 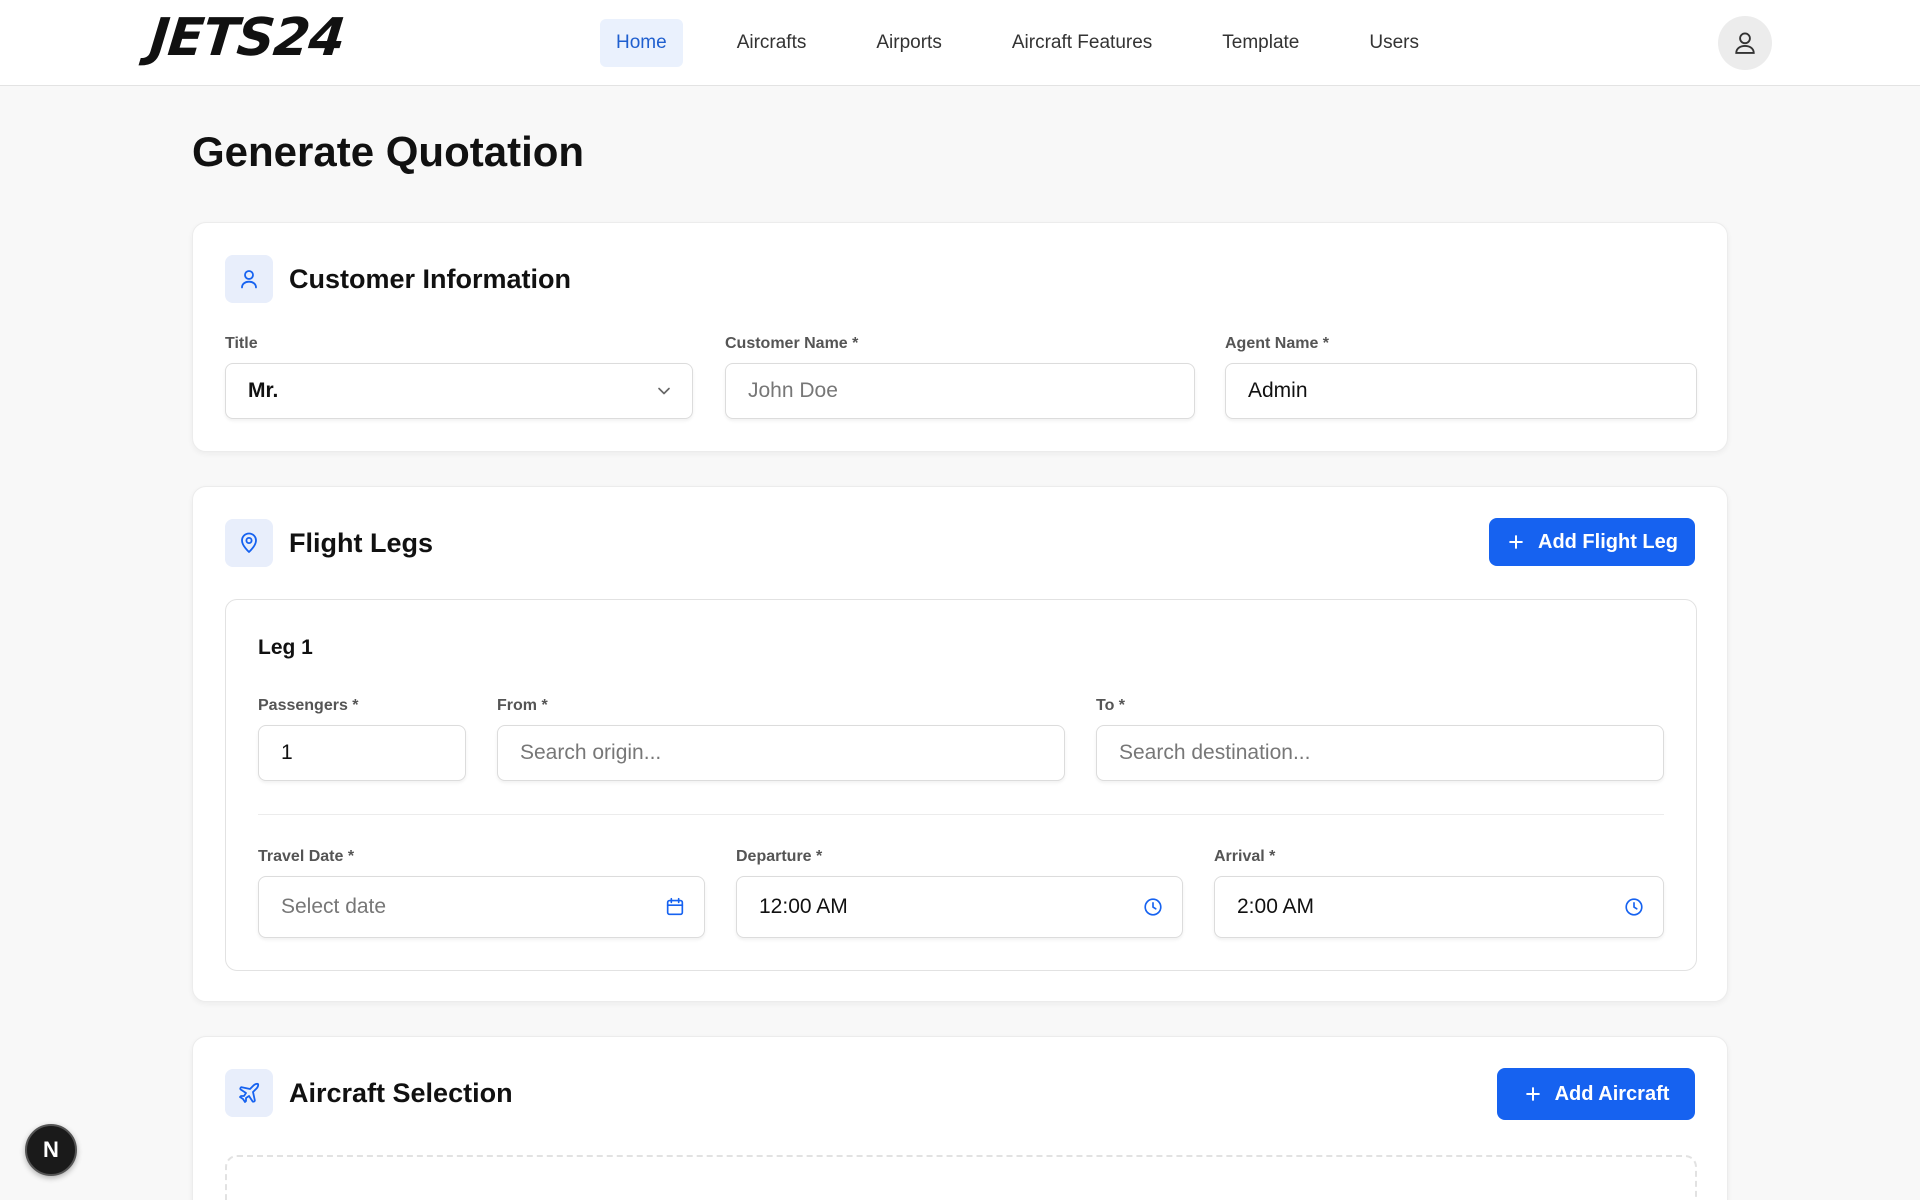 I want to click on flight-legs-title: Flight Legs, so click(x=361, y=542).